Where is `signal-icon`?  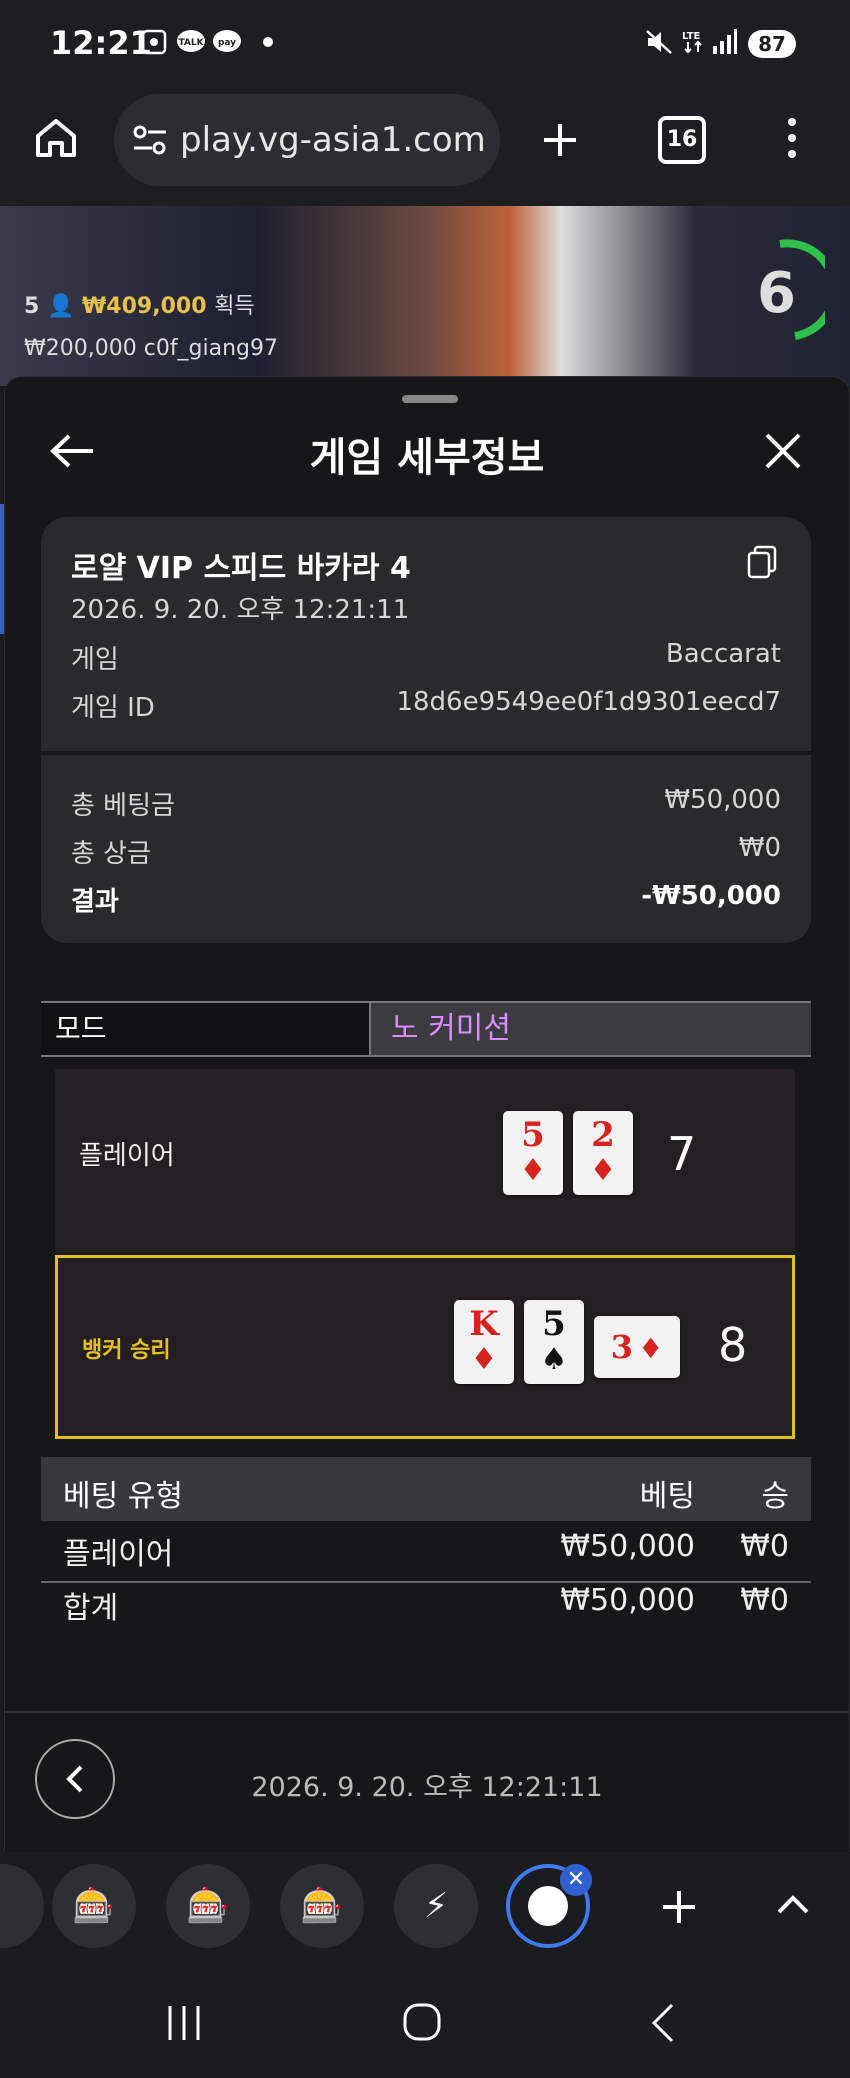 signal-icon is located at coordinates (725, 41).